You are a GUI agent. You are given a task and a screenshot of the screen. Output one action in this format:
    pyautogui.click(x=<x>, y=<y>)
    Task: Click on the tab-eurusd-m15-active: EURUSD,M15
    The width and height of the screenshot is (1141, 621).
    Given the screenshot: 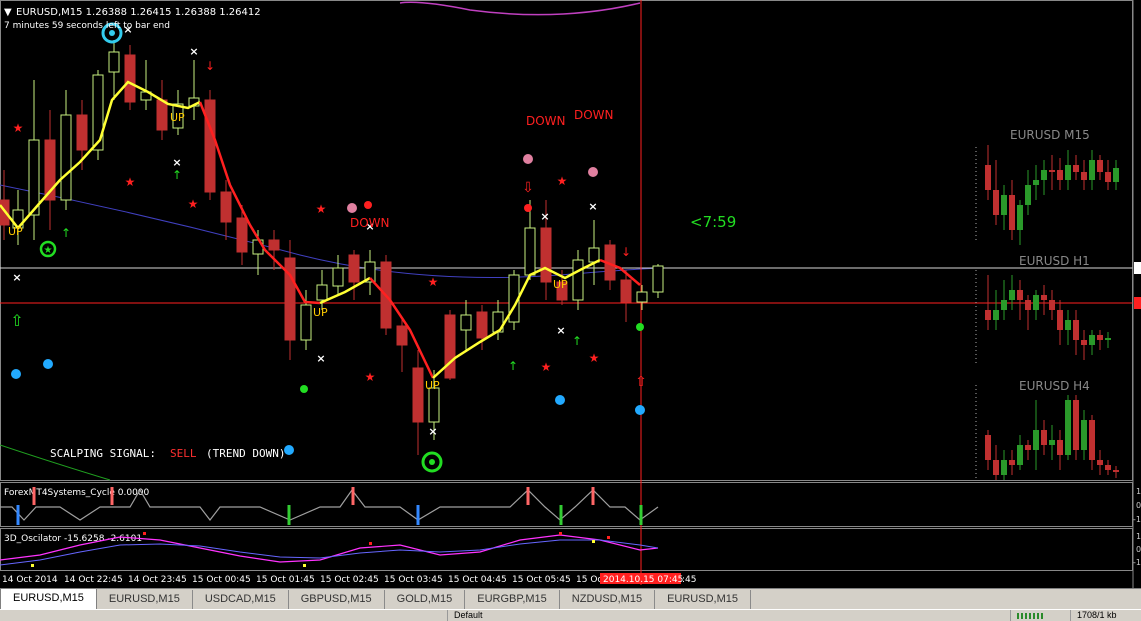 What is the action you would take?
    pyautogui.click(x=48, y=599)
    